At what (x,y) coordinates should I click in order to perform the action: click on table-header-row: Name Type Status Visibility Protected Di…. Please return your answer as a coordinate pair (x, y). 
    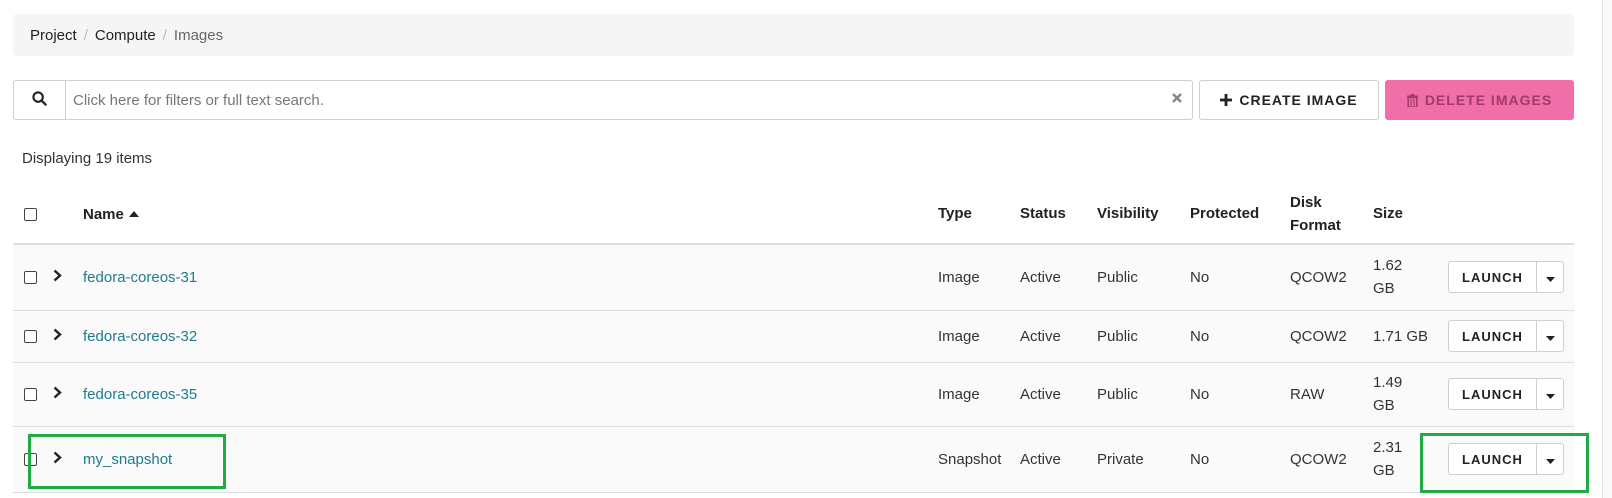
    Looking at the image, I should click on (793, 214).